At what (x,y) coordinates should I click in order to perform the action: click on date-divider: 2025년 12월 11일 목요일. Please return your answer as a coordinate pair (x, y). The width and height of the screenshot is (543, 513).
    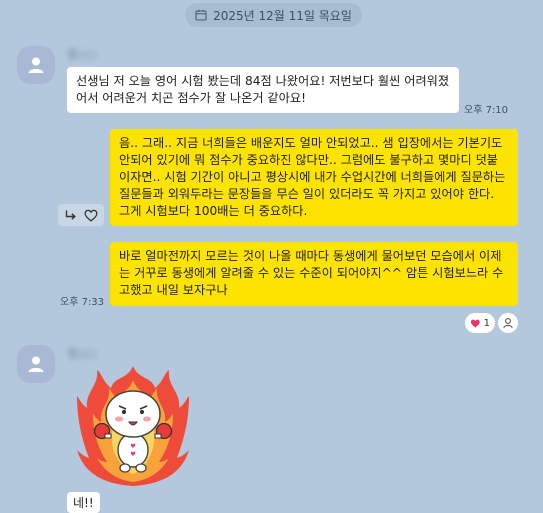
    Looking at the image, I should click on (273, 15).